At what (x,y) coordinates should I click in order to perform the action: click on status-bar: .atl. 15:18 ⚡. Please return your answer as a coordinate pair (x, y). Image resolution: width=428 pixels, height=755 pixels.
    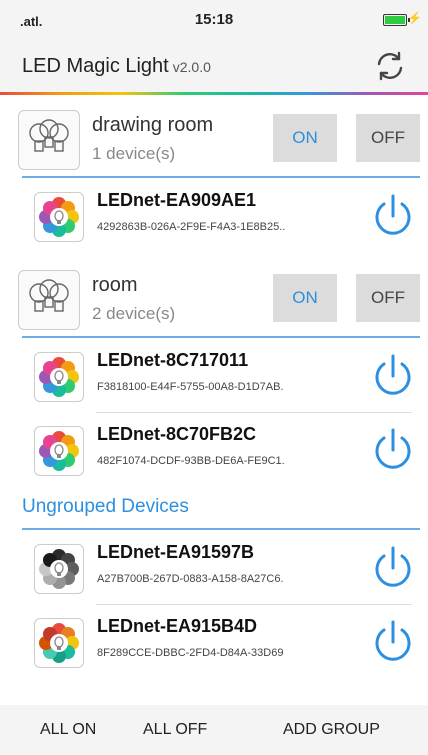
    Looking at the image, I should click on (214, 19).